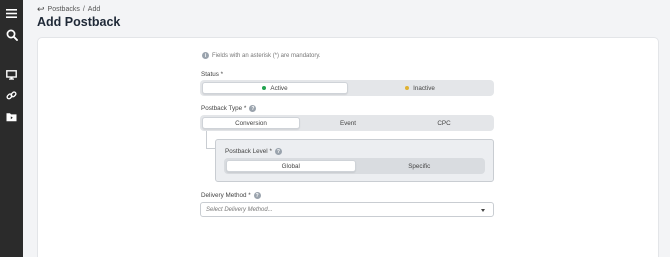  I want to click on breadcrumb: ↩ Postbacks / Add, so click(69, 9).